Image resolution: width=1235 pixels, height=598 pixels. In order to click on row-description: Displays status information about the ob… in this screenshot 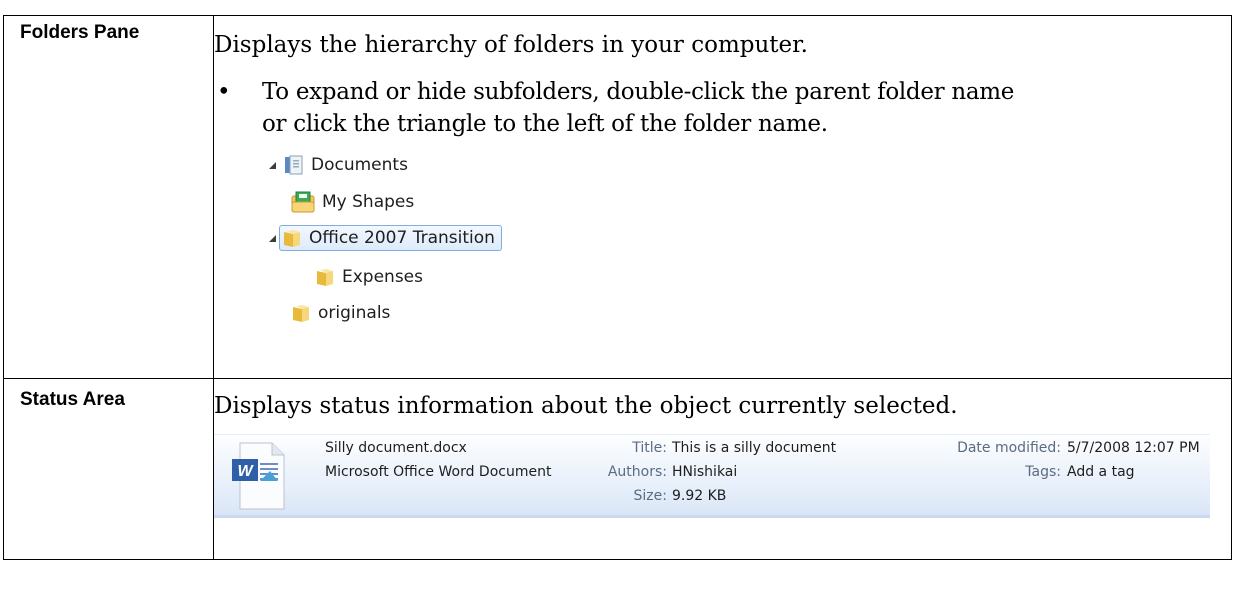, I will do `click(586, 406)`.